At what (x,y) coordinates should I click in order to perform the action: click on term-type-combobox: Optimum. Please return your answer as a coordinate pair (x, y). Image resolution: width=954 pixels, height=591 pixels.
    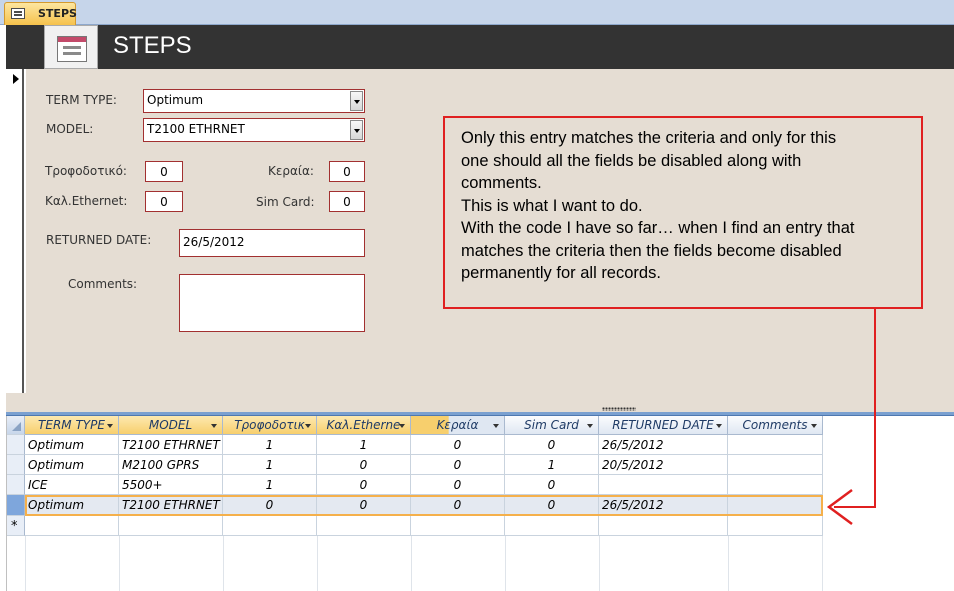
    Looking at the image, I should click on (254, 101).